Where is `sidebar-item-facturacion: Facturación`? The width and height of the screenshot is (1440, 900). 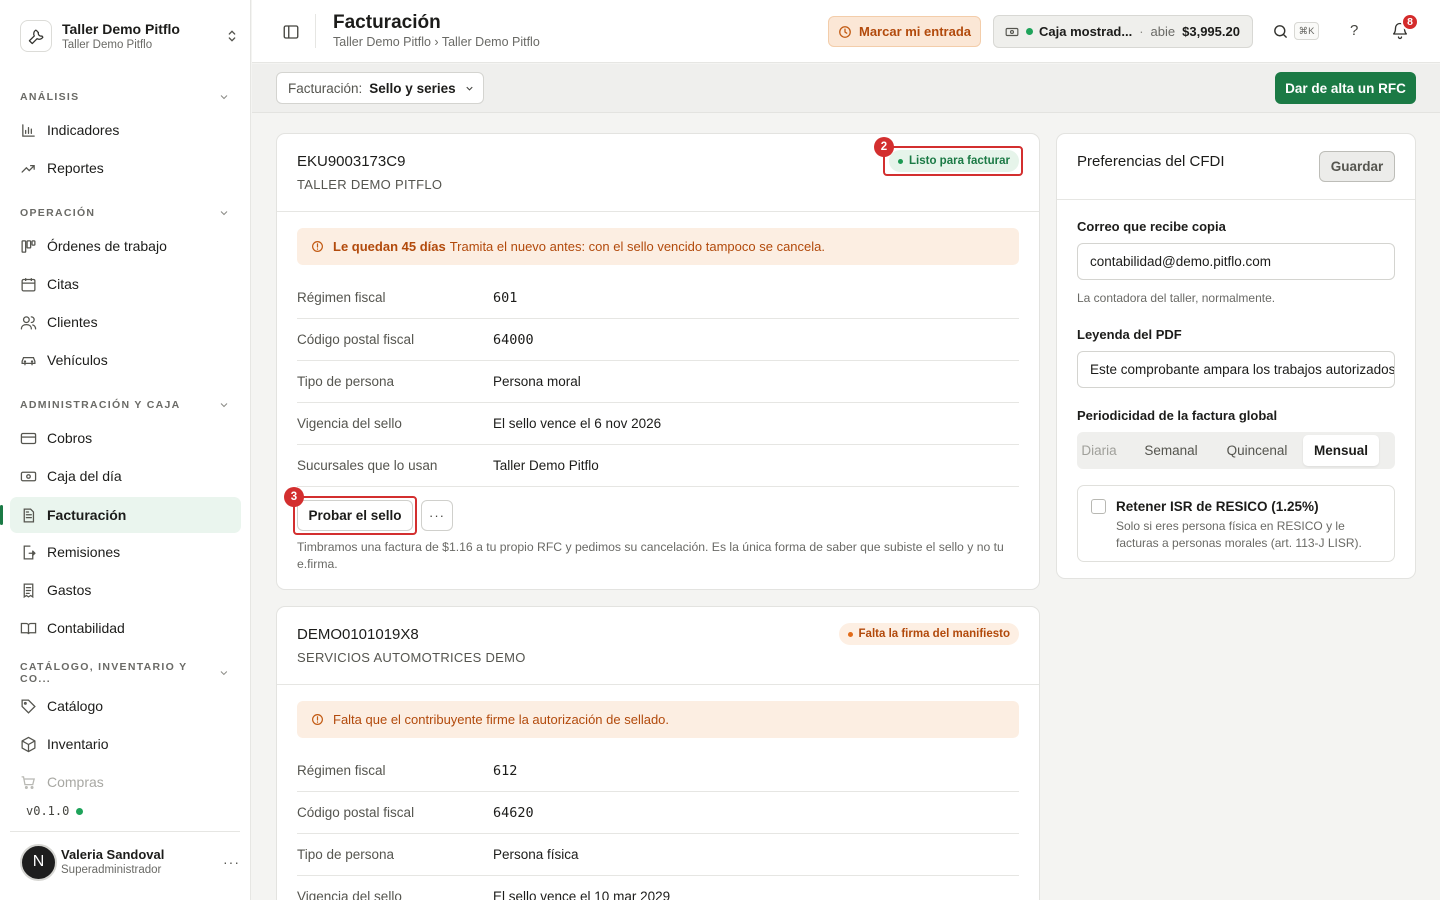
sidebar-item-facturacion: Facturación is located at coordinates (120, 515).